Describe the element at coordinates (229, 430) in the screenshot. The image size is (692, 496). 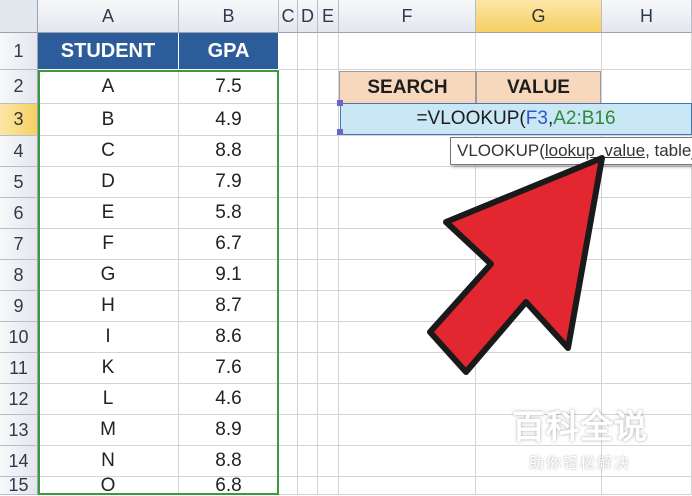
I see `student-gpa-cell: 8.9` at that location.